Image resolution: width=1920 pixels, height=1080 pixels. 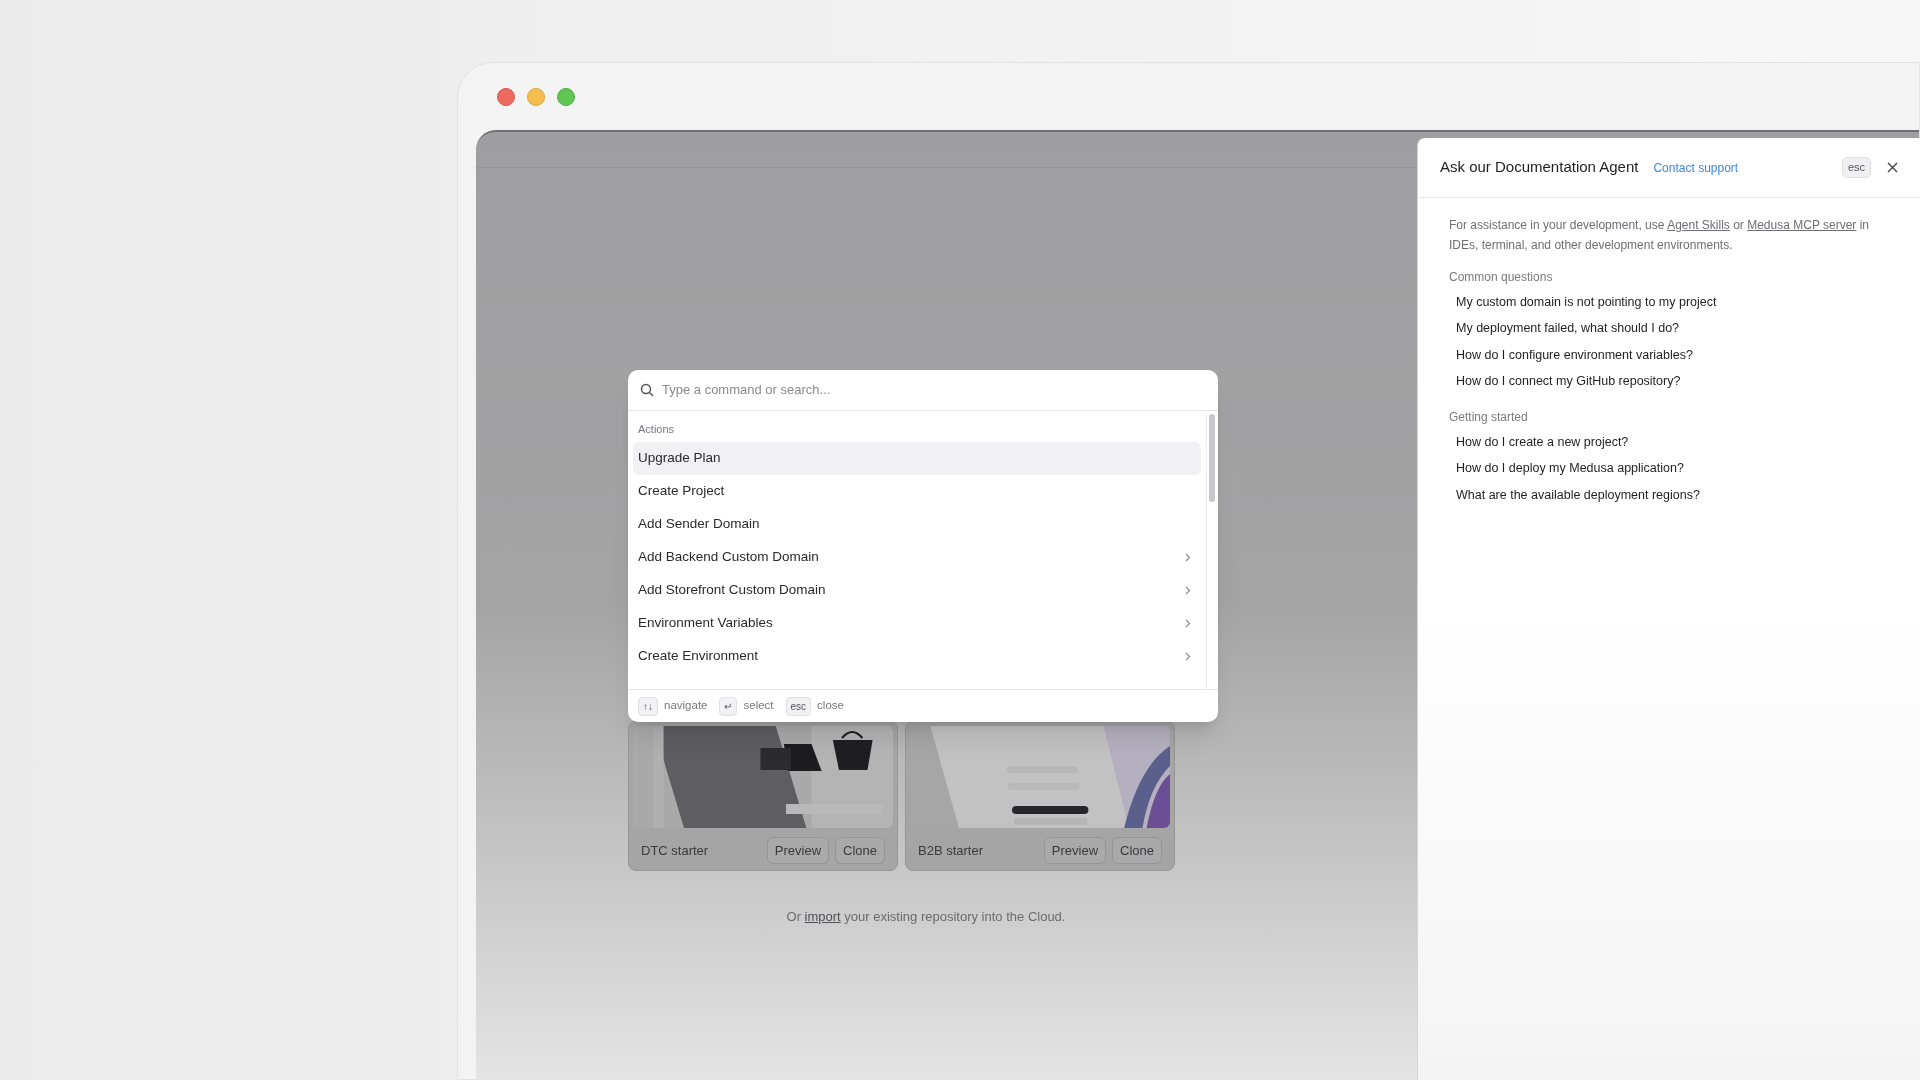 What do you see at coordinates (917, 656) in the screenshot?
I see `command-item: Create Environment` at bounding box center [917, 656].